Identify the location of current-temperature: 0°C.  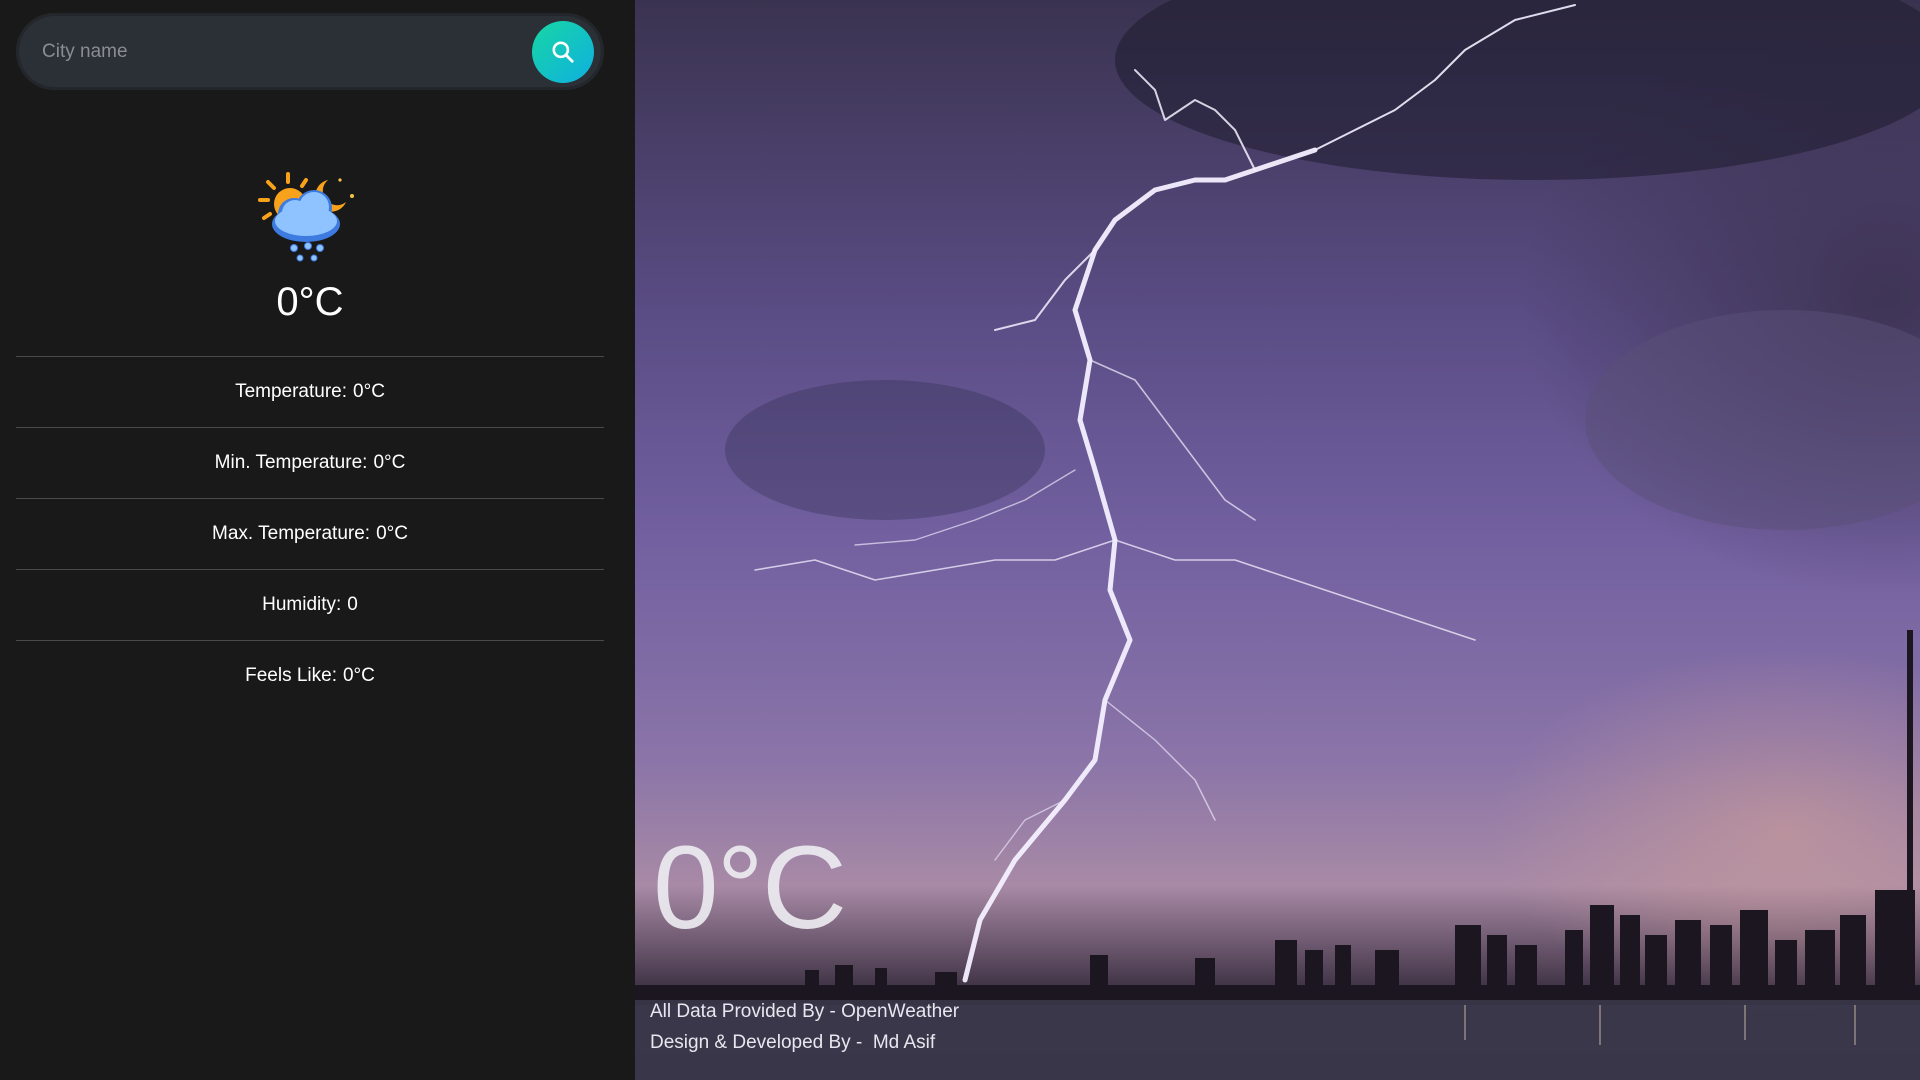
(310, 302).